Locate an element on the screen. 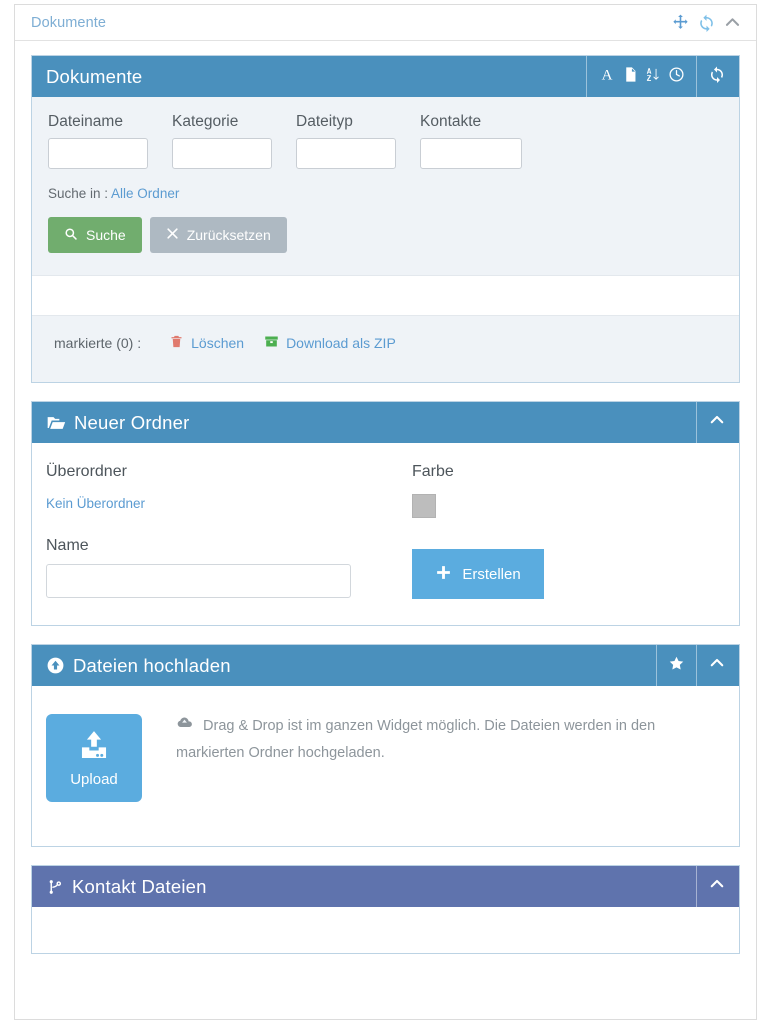 This screenshot has height=1024, width=771. contact-files-title: Kontakt Dateien is located at coordinates (139, 886).